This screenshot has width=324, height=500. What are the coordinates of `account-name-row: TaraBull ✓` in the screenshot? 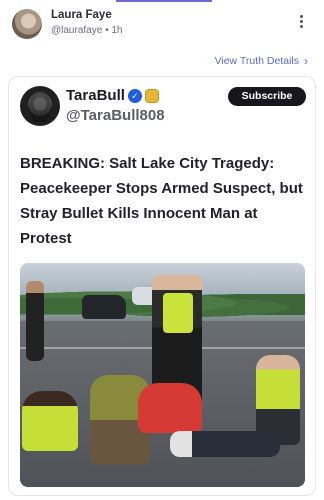 It's located at (112, 95).